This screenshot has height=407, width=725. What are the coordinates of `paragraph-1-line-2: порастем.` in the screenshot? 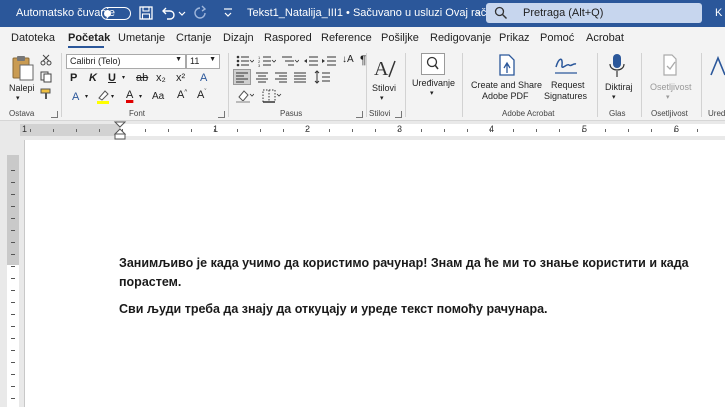 It's located at (150, 282).